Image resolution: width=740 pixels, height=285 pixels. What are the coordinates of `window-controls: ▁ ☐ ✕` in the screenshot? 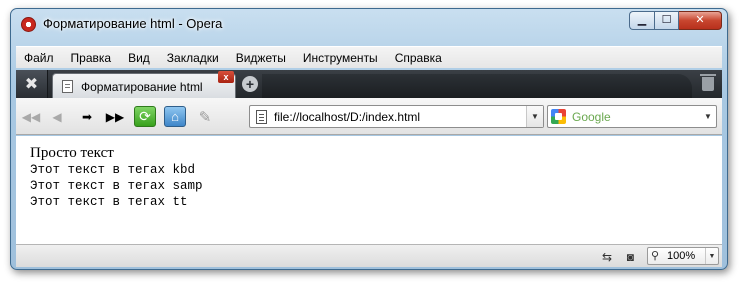 It's located at (675, 20).